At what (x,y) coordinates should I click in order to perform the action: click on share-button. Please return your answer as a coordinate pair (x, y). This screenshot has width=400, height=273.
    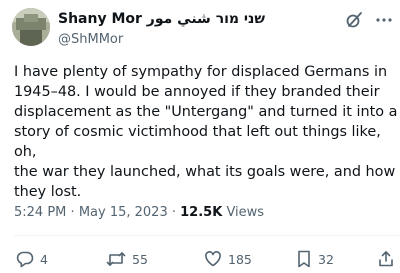
    Looking at the image, I should click on (386, 259).